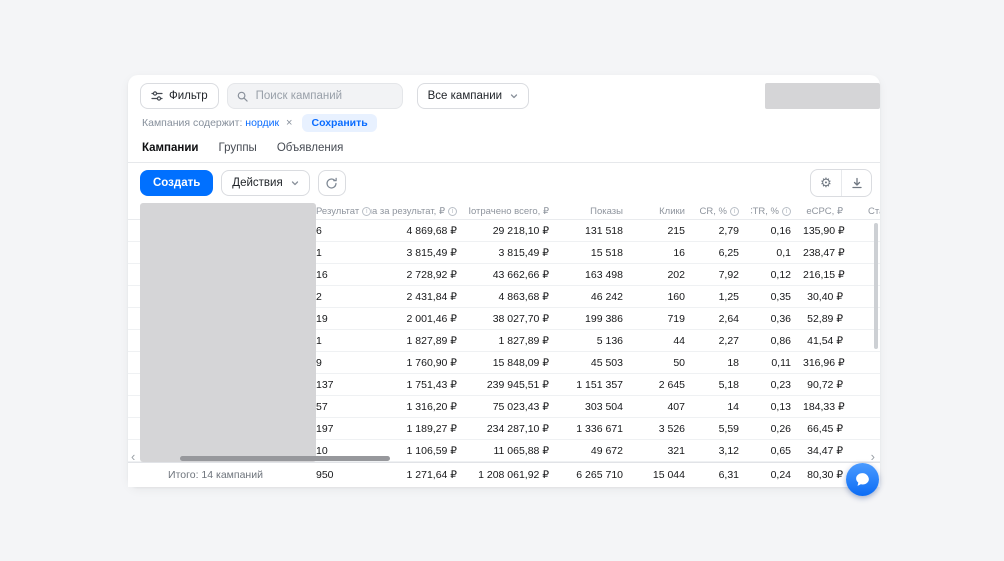 The image size is (1004, 561). What do you see at coordinates (604, 318) in the screenshot?
I see `cell-impressions: 199 386` at bounding box center [604, 318].